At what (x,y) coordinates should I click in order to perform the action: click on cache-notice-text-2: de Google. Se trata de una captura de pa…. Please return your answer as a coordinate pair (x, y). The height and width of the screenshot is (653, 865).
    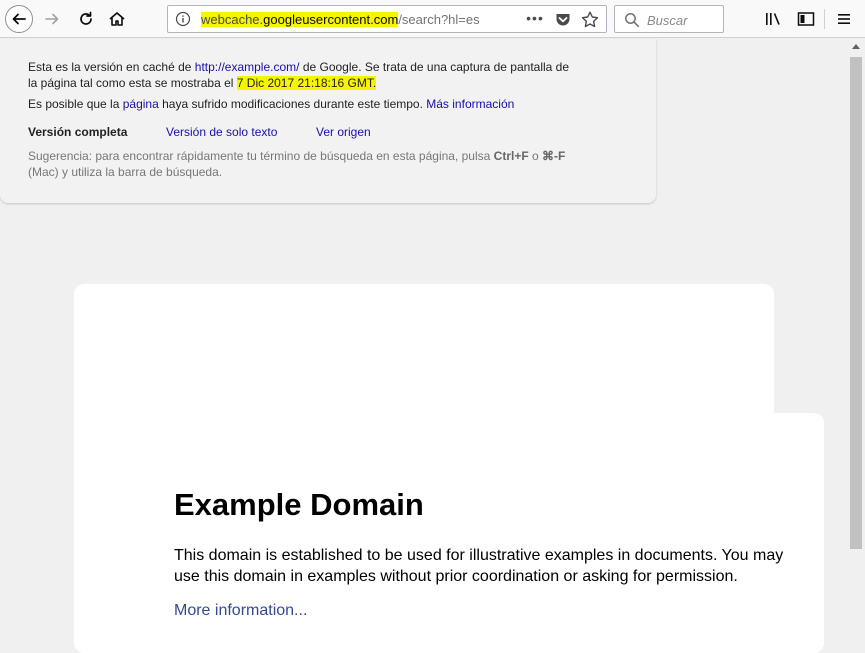
    Looking at the image, I should click on (434, 67).